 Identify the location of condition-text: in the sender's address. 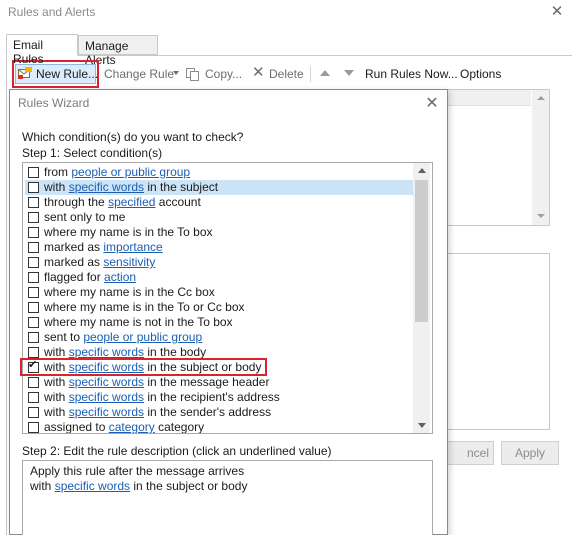
(208, 412).